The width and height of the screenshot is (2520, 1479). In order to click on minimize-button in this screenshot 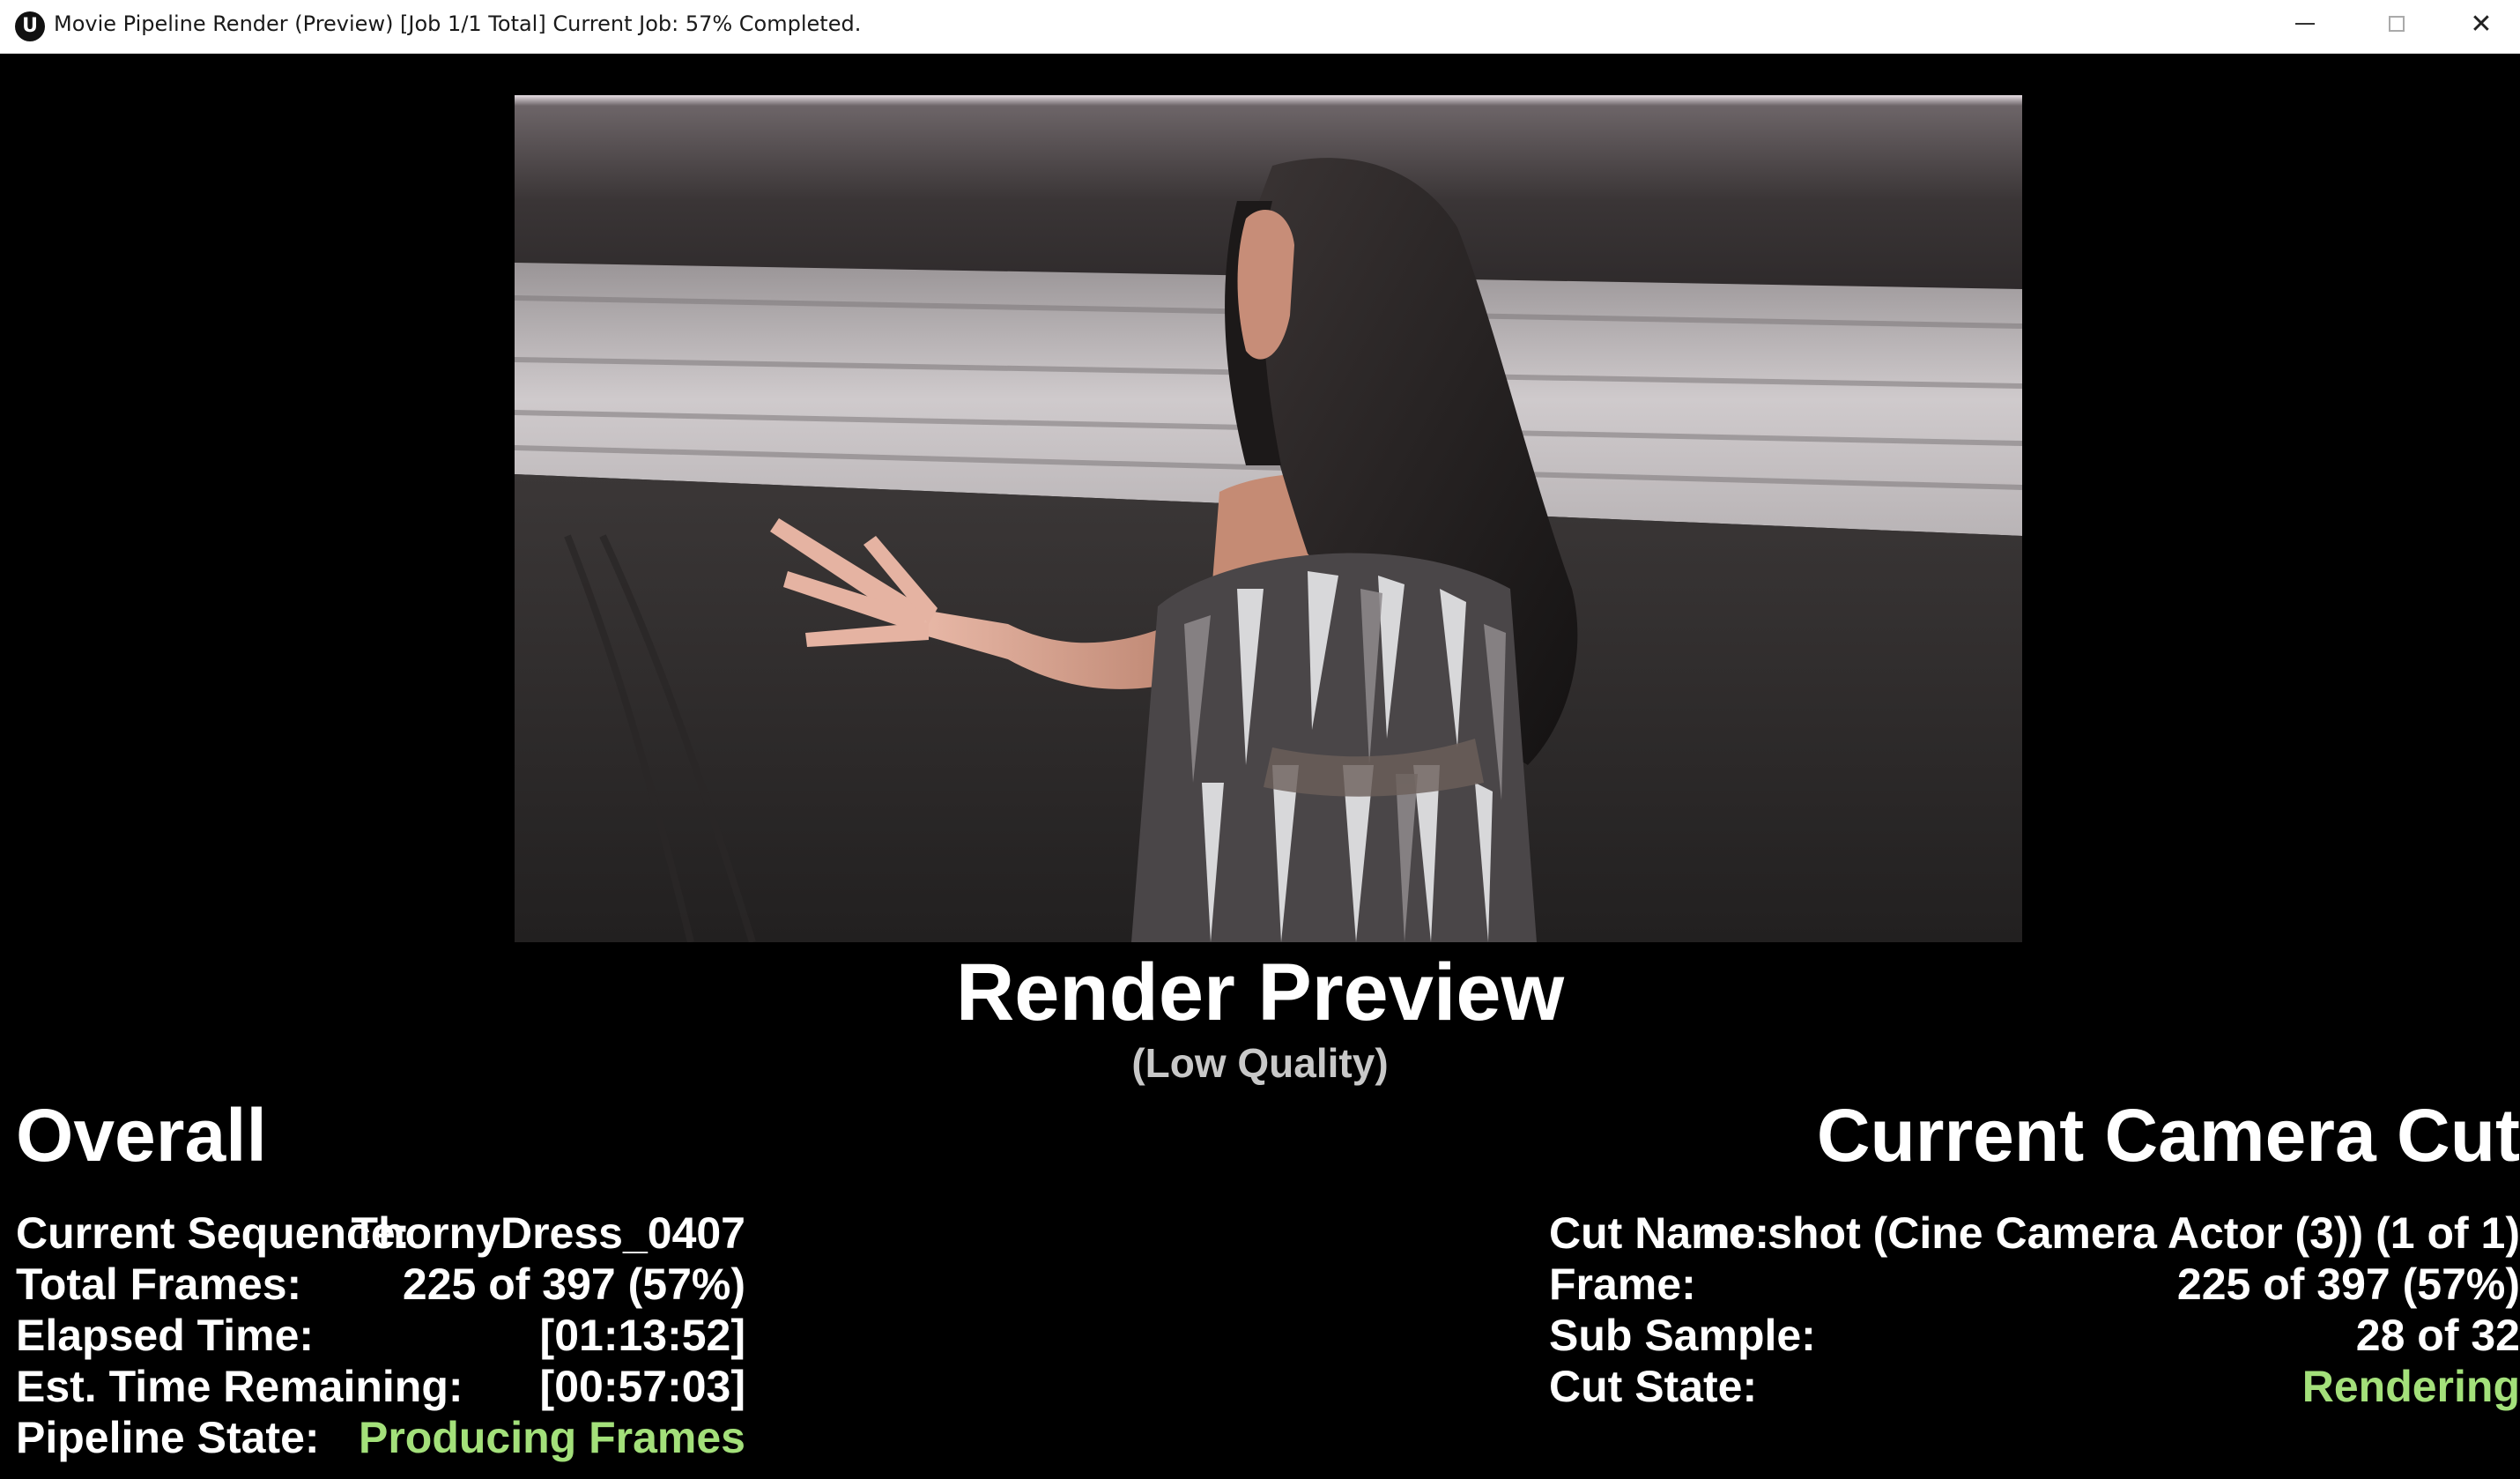, I will do `click(2305, 24)`.